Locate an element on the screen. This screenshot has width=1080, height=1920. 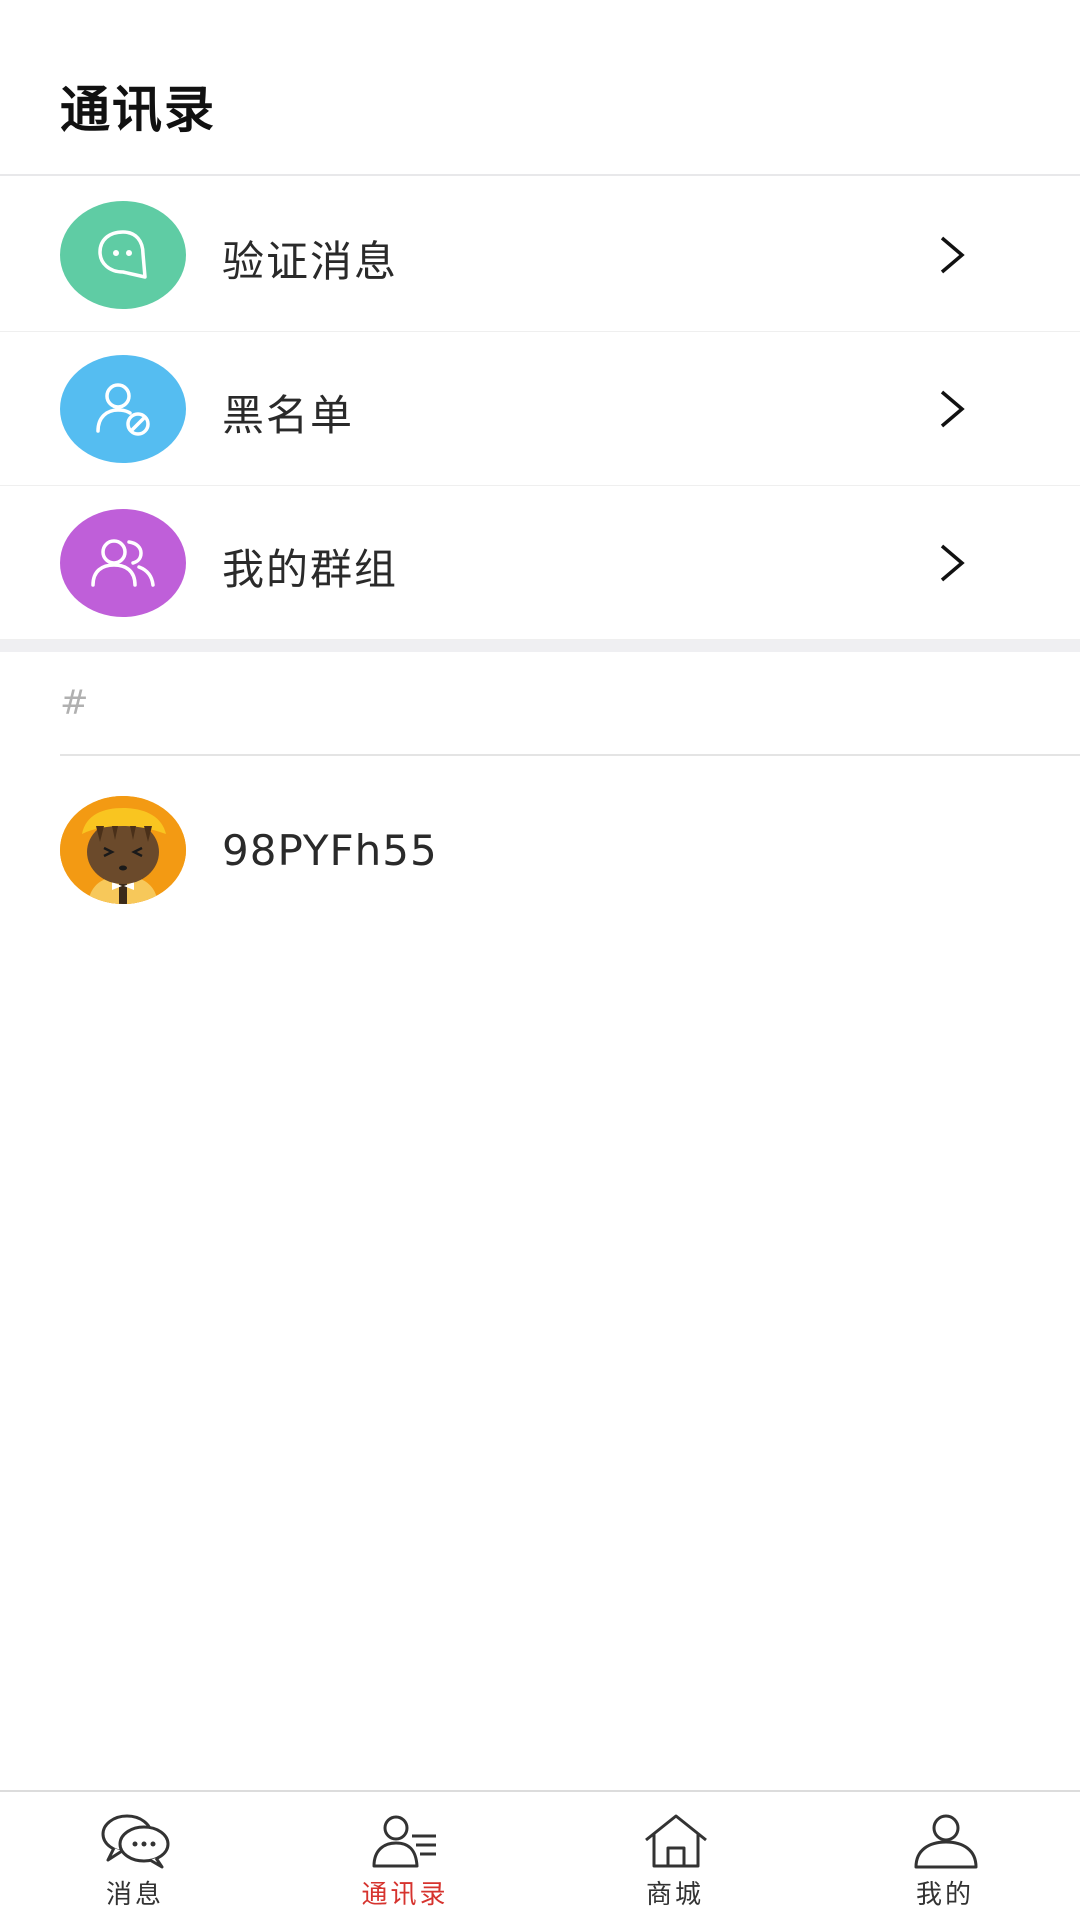
tab-me: 我的 is located at coordinates (945, 1856).